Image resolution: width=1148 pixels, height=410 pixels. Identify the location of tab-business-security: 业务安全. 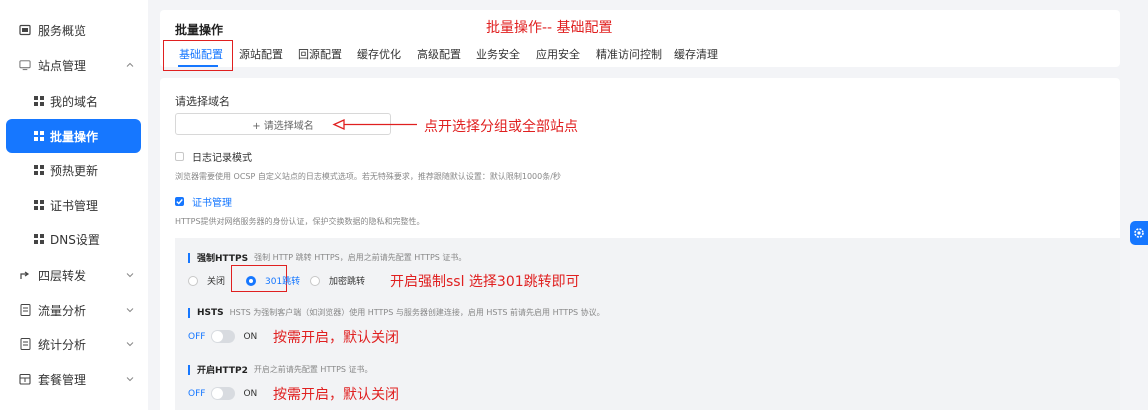
(498, 54).